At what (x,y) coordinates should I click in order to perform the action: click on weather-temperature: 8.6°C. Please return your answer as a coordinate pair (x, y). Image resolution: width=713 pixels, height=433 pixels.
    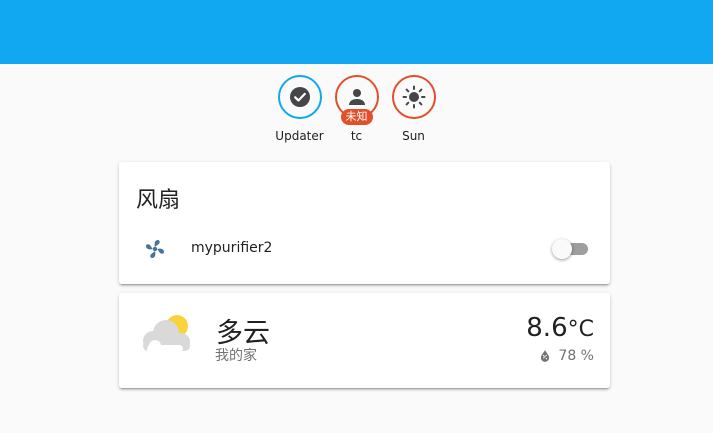
    Looking at the image, I should click on (560, 328).